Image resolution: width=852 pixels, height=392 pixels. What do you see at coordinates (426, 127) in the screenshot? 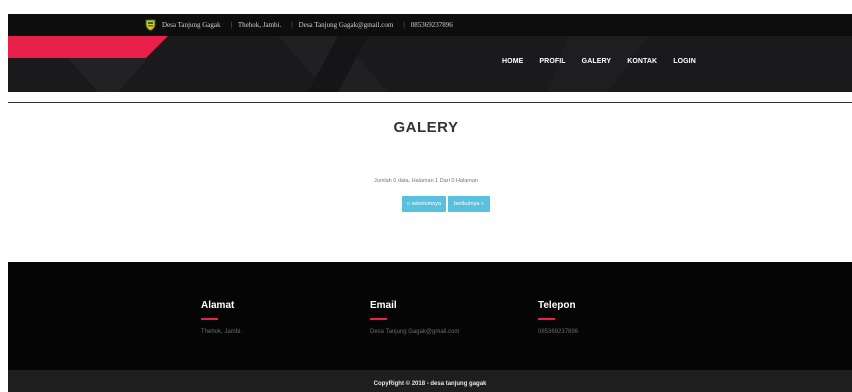
I see `page-title: GALERY` at bounding box center [426, 127].